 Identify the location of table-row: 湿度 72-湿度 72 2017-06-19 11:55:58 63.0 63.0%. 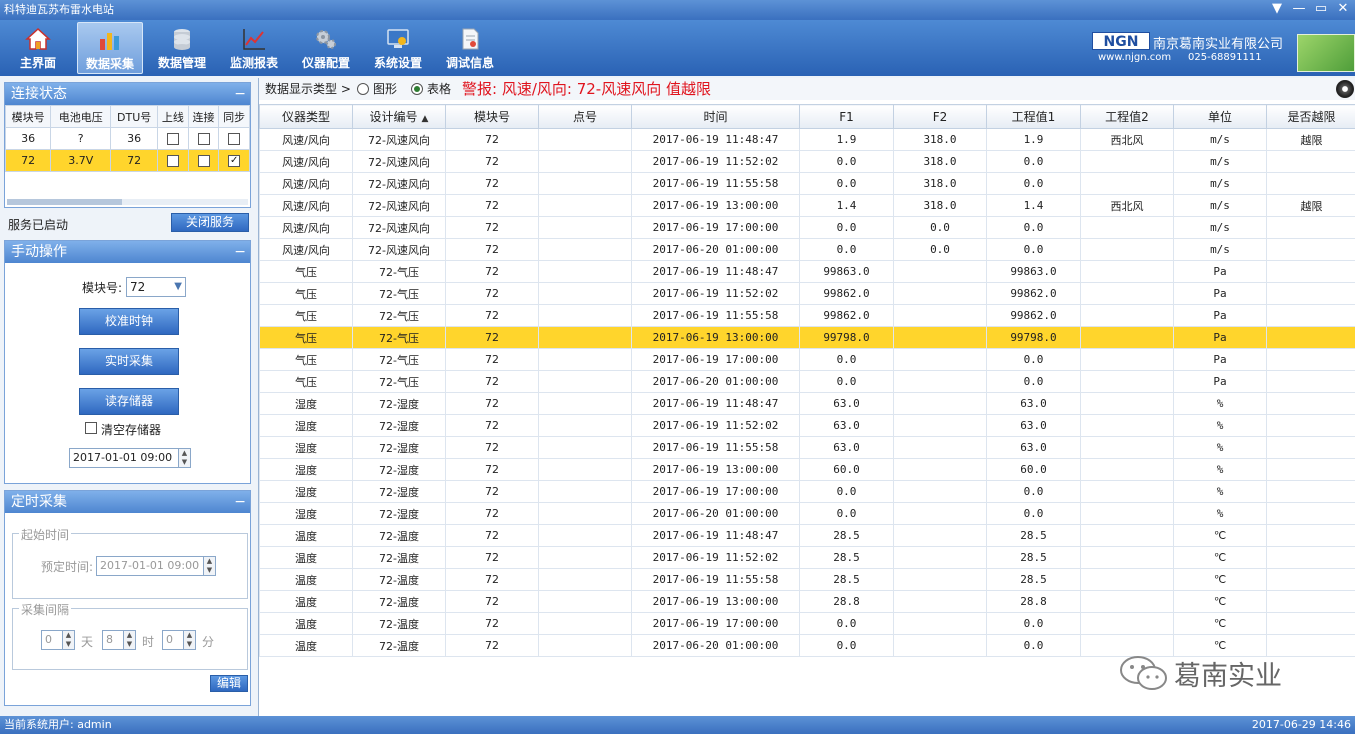
(807, 447).